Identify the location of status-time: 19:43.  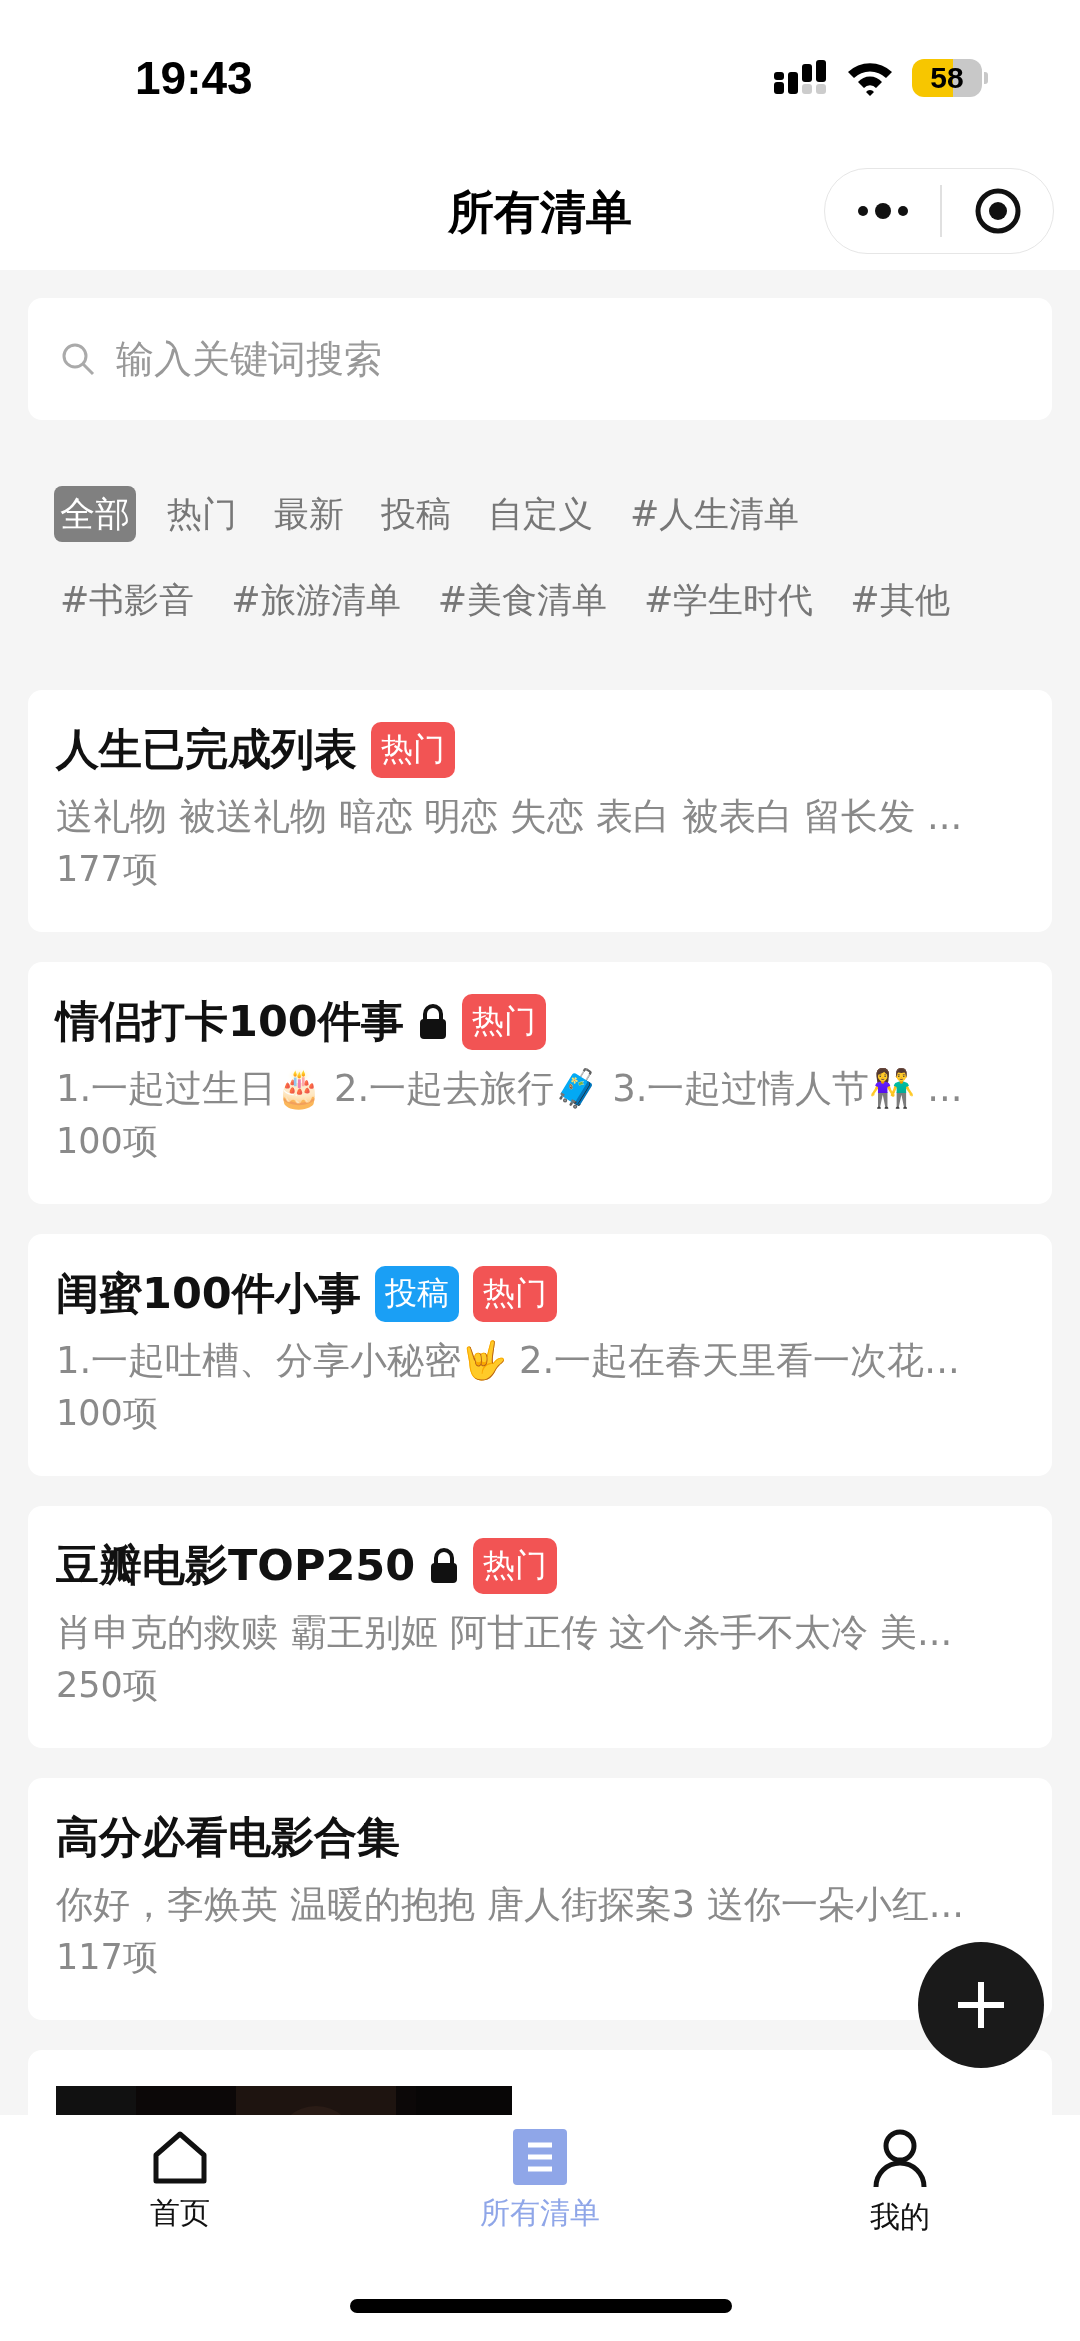
(194, 77).